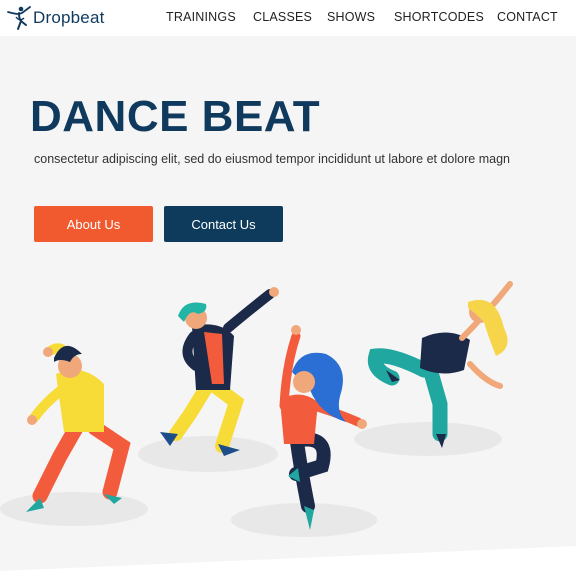  Describe the element at coordinates (19, 18) in the screenshot. I see `dancer-logo-icon` at that location.